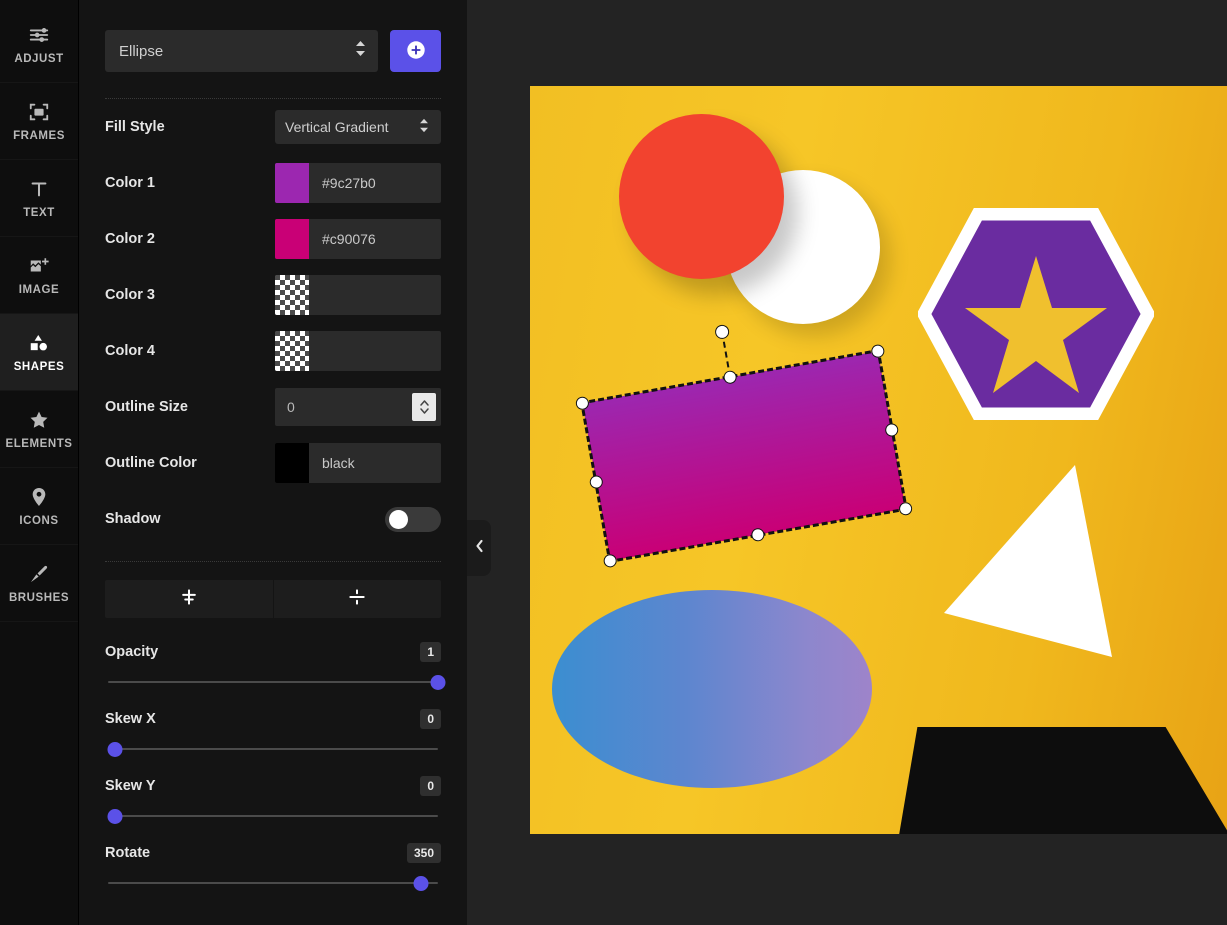 The width and height of the screenshot is (1227, 925). What do you see at coordinates (349, 239) in the screenshot?
I see `color2-value: #c90076` at bounding box center [349, 239].